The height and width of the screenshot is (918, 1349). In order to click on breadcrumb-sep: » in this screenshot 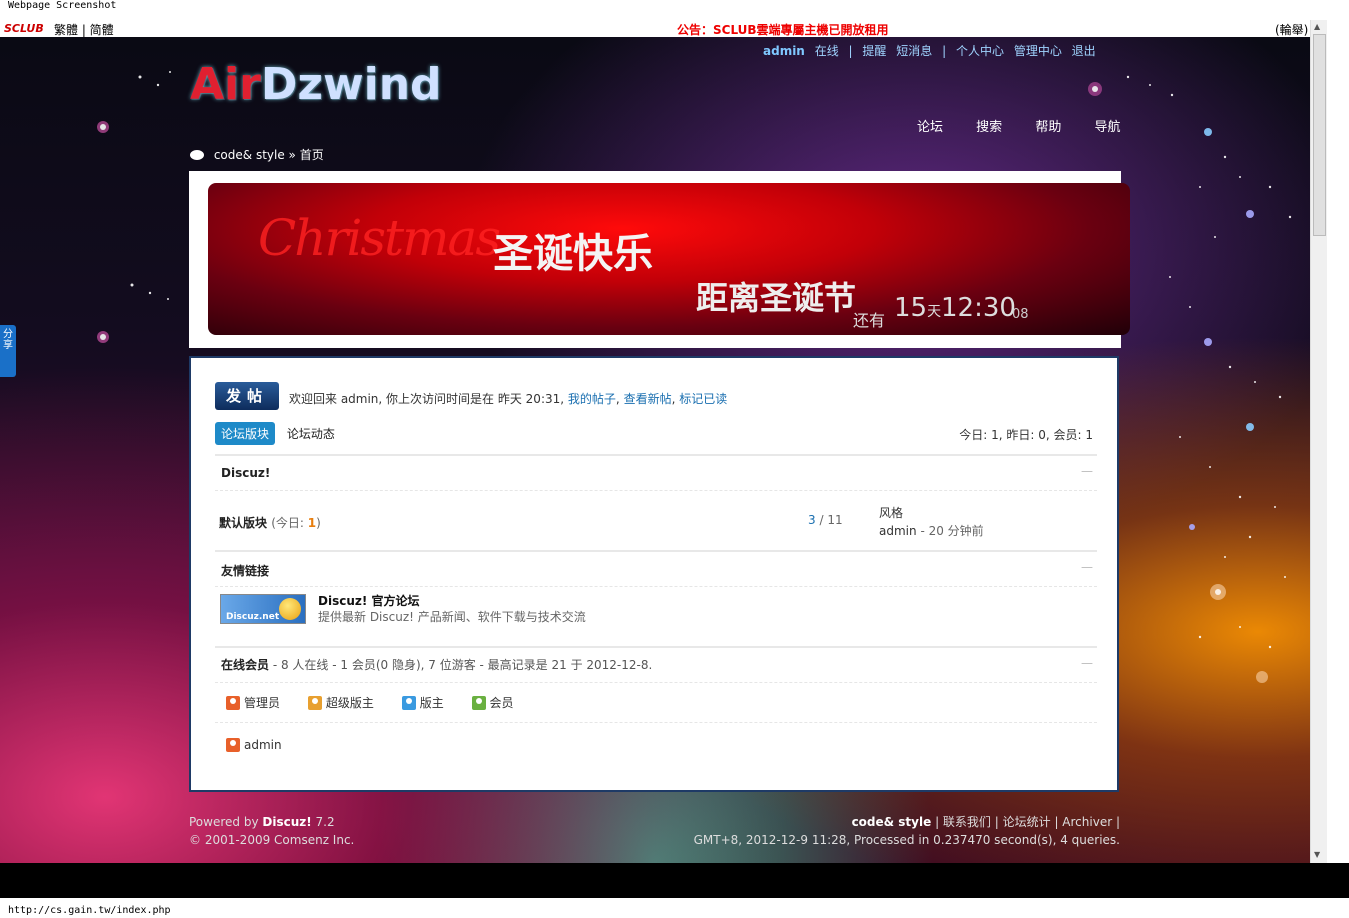, I will do `click(292, 155)`.